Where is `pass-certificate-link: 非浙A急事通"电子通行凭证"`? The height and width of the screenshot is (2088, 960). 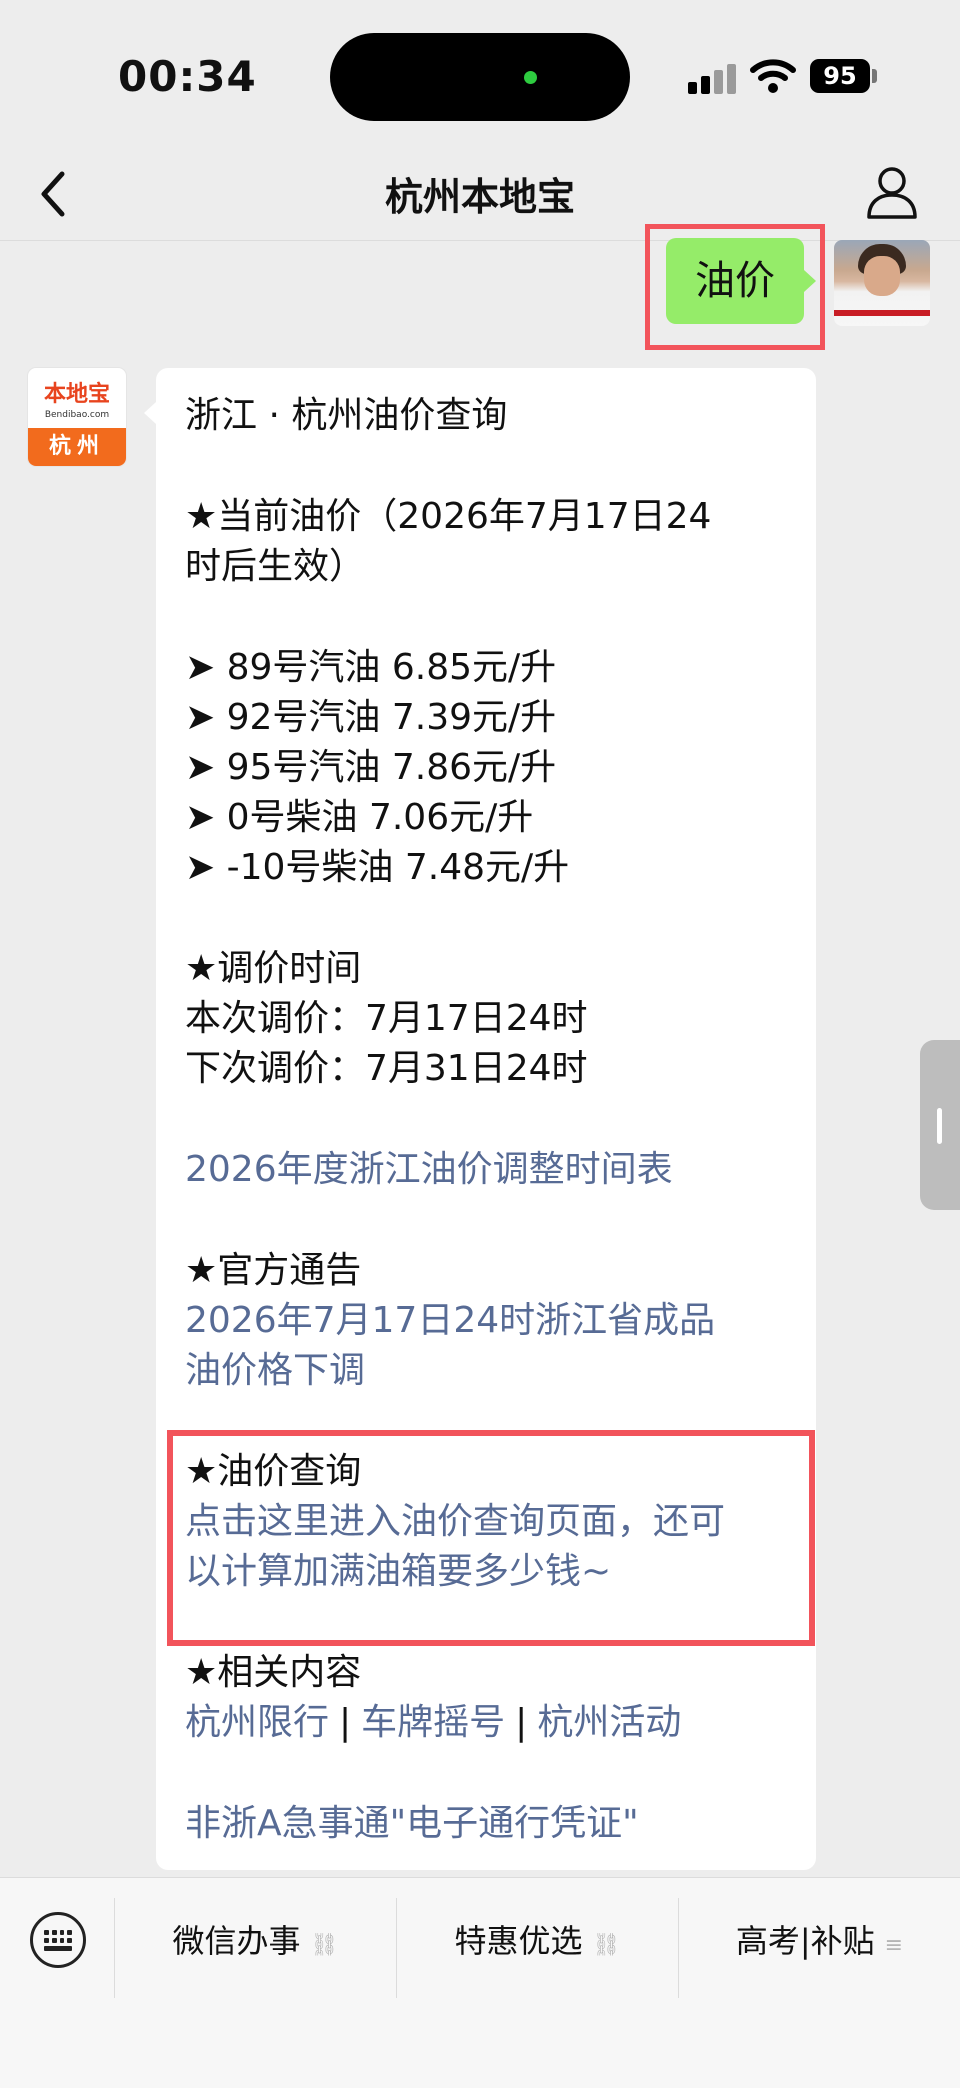
pass-certificate-link: 非浙A急事通"电子通行凭证" is located at coordinates (412, 1824).